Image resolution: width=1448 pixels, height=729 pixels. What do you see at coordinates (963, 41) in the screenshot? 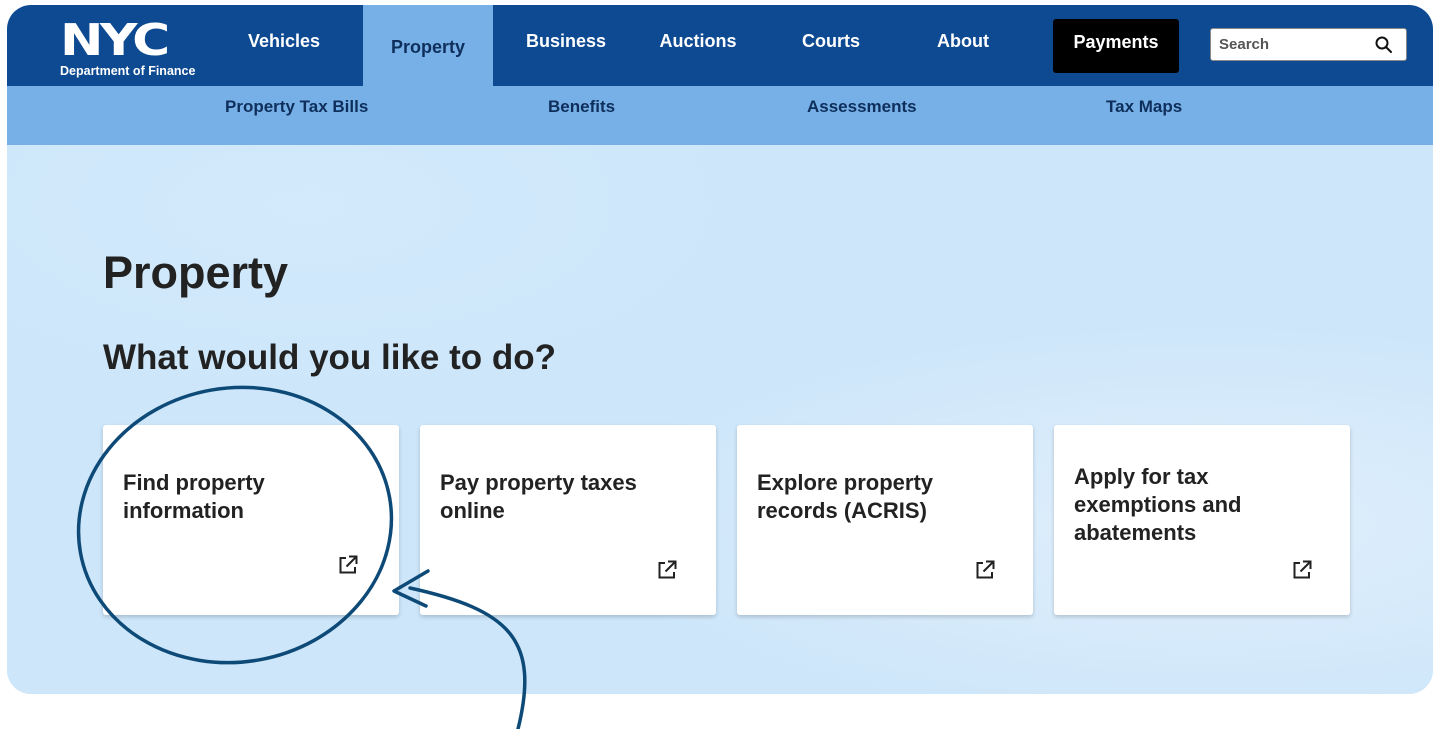
I see `nav-item-label: About` at bounding box center [963, 41].